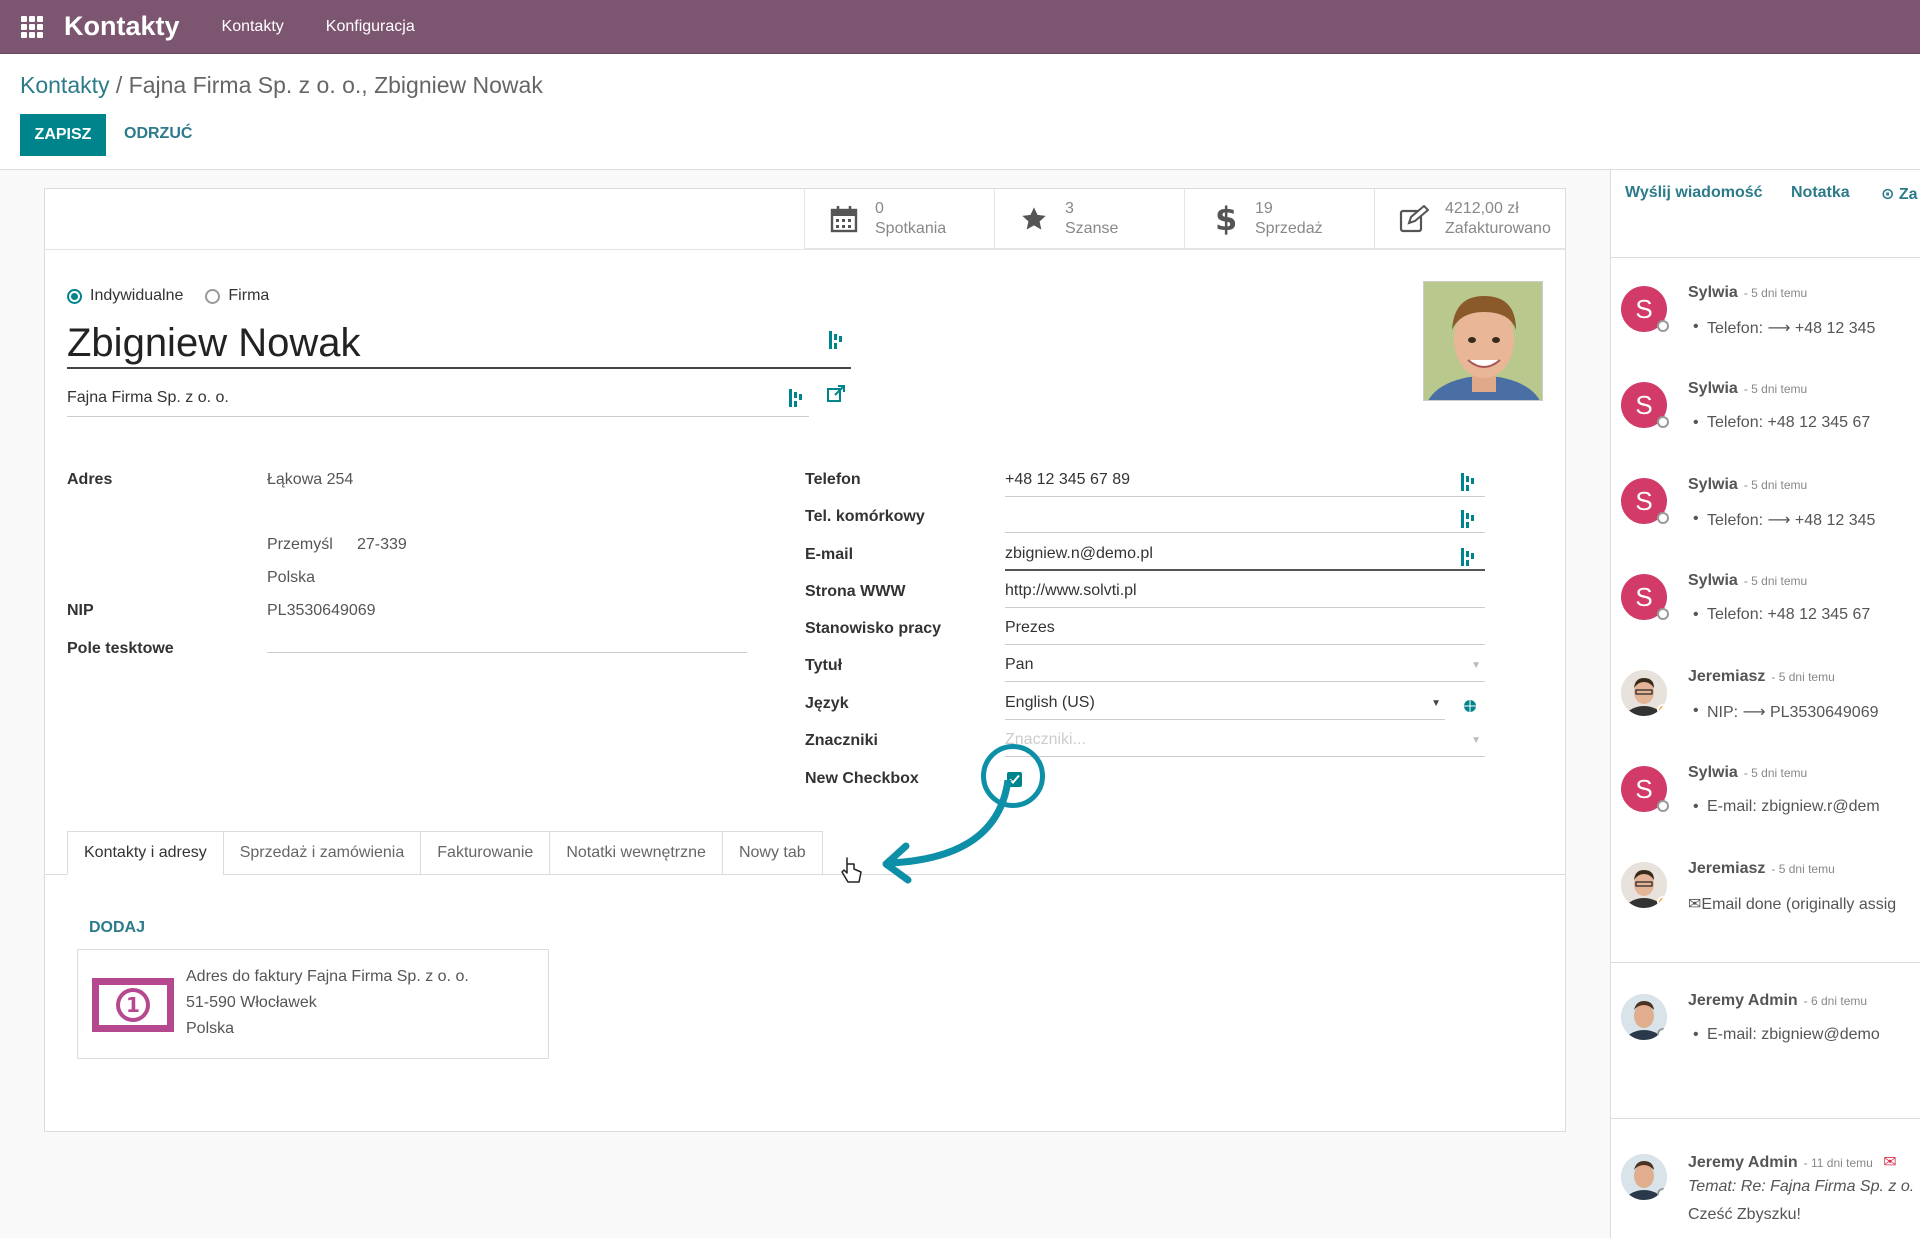 The image size is (1920, 1238). What do you see at coordinates (300, 545) in the screenshot?
I see `city-value: Przemyśl` at bounding box center [300, 545].